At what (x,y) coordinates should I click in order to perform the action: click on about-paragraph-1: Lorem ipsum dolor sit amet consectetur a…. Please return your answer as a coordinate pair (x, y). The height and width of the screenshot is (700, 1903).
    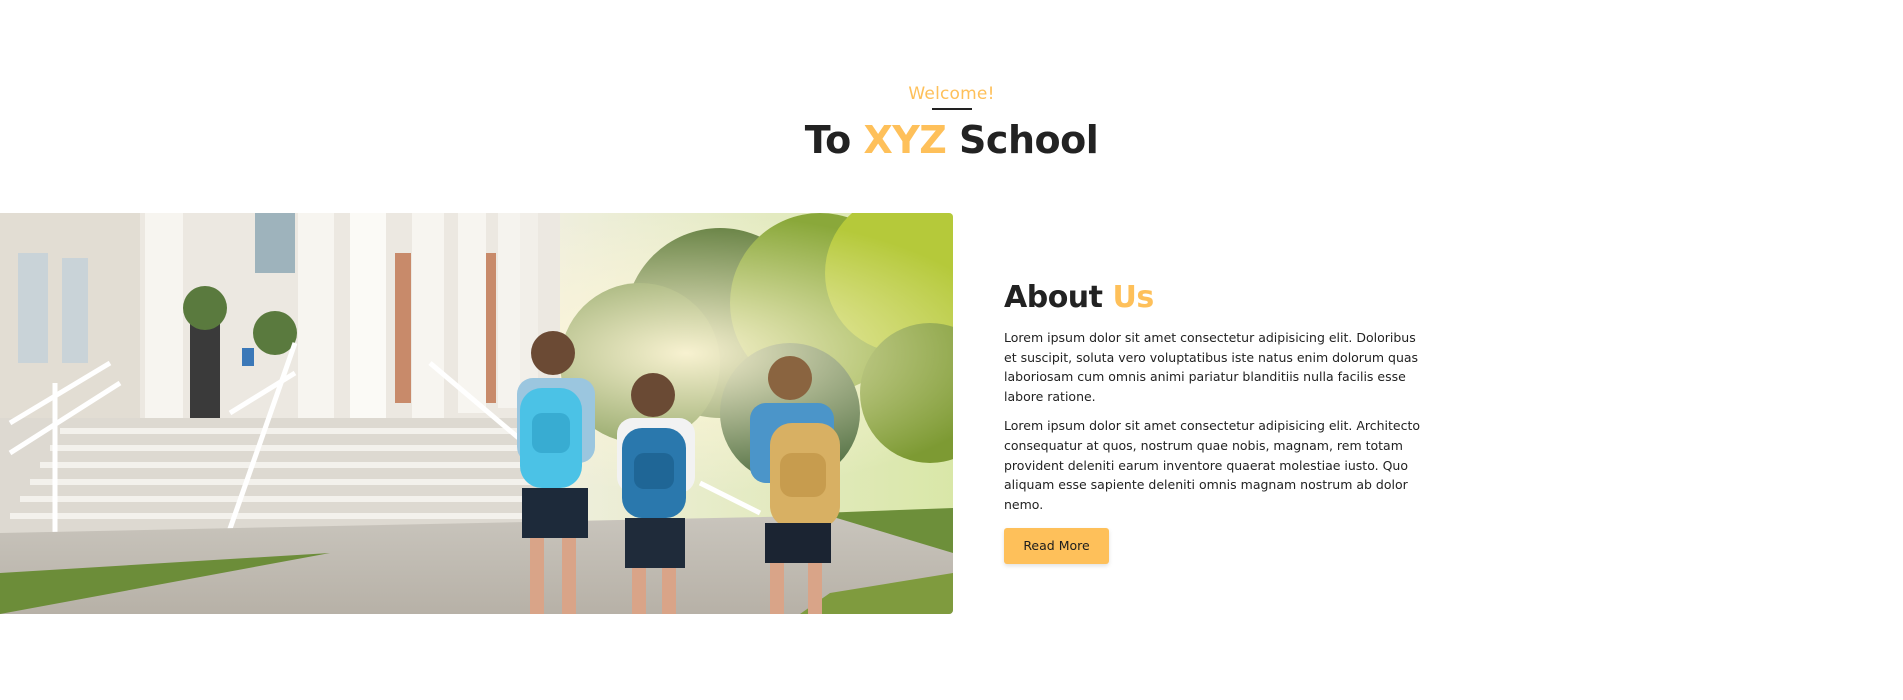
    Looking at the image, I should click on (1211, 367).